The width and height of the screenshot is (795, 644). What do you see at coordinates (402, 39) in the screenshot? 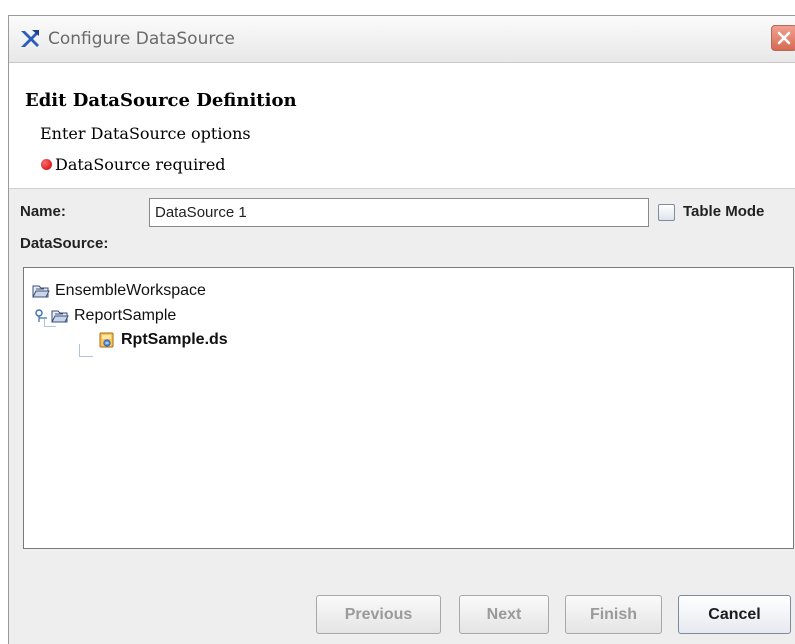
I see `title-bar: Configure DataSource` at bounding box center [402, 39].